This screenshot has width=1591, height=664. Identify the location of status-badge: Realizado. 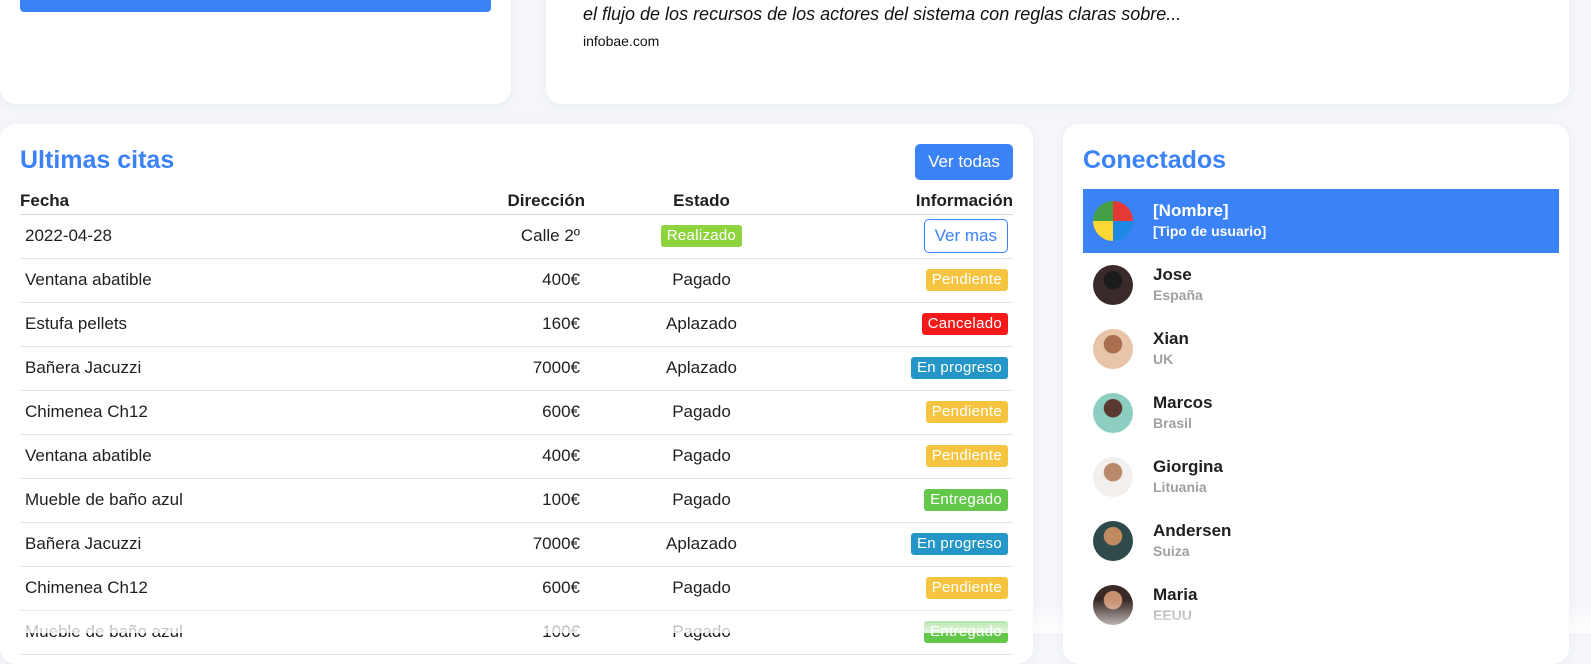
(701, 236).